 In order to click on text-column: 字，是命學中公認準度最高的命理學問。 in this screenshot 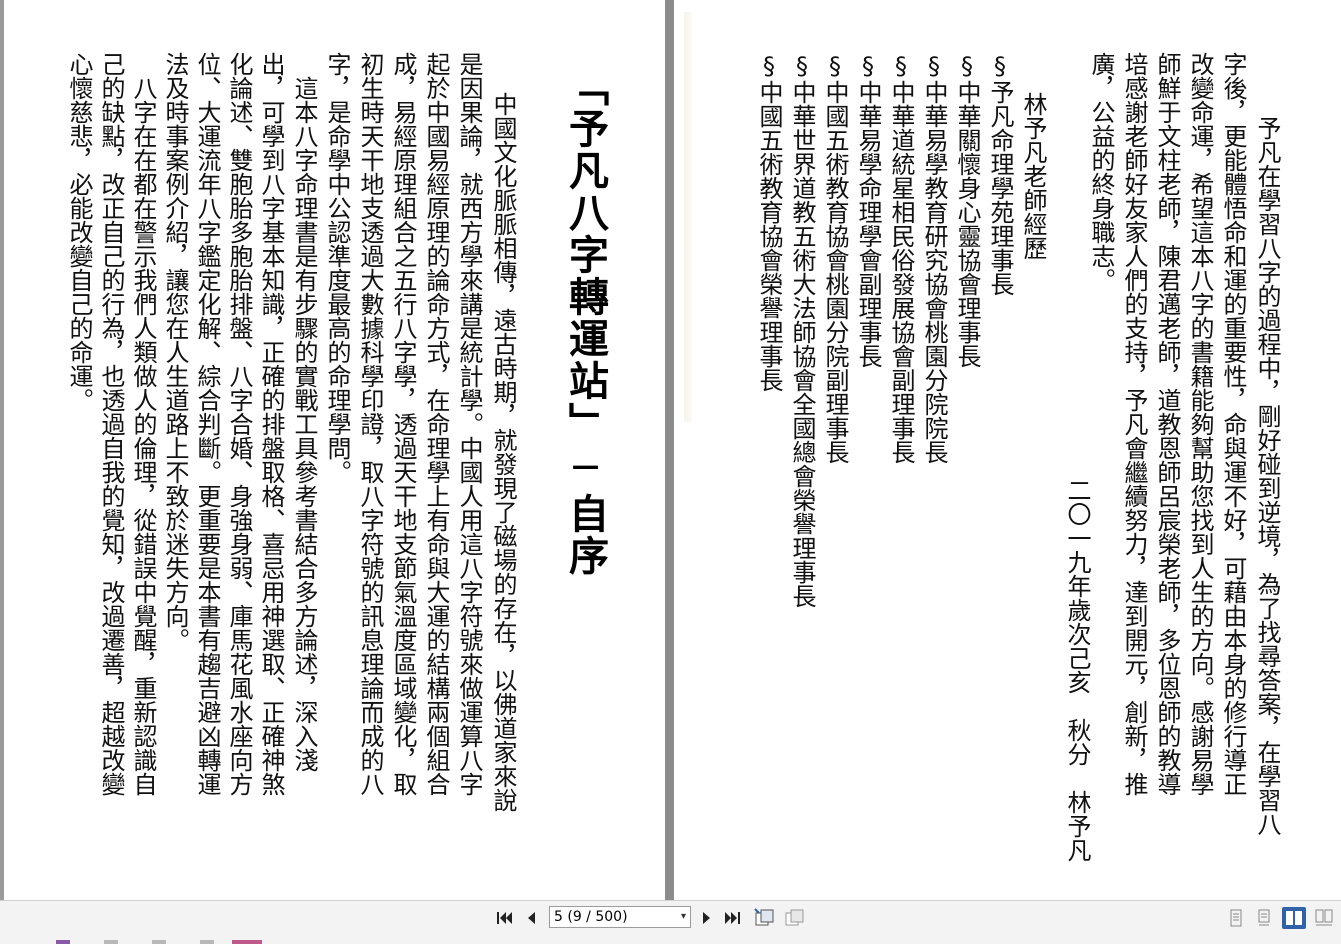, I will do `click(337, 268)`.